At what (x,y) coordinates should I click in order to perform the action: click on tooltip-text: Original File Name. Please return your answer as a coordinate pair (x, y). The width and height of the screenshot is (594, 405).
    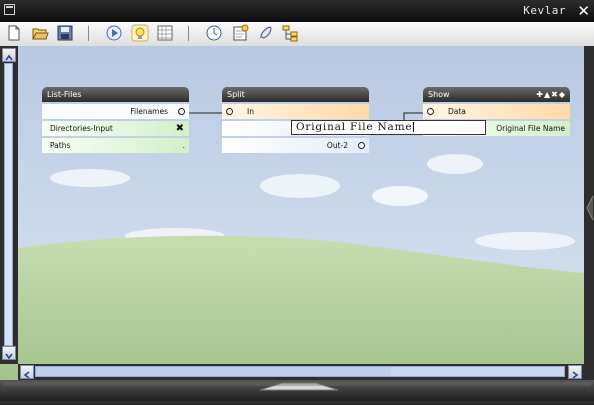
    Looking at the image, I should click on (354, 127).